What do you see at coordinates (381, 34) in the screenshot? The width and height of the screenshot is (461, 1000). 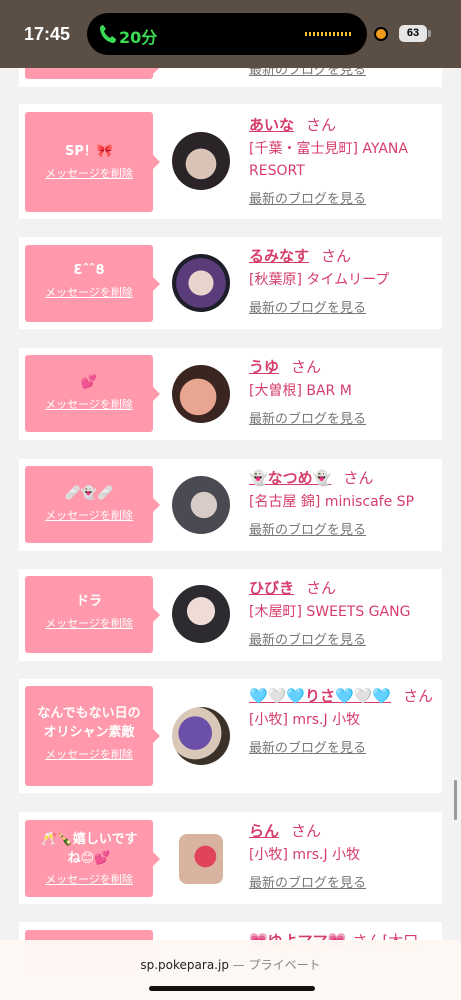 I see `recording-indicator-icon` at bounding box center [381, 34].